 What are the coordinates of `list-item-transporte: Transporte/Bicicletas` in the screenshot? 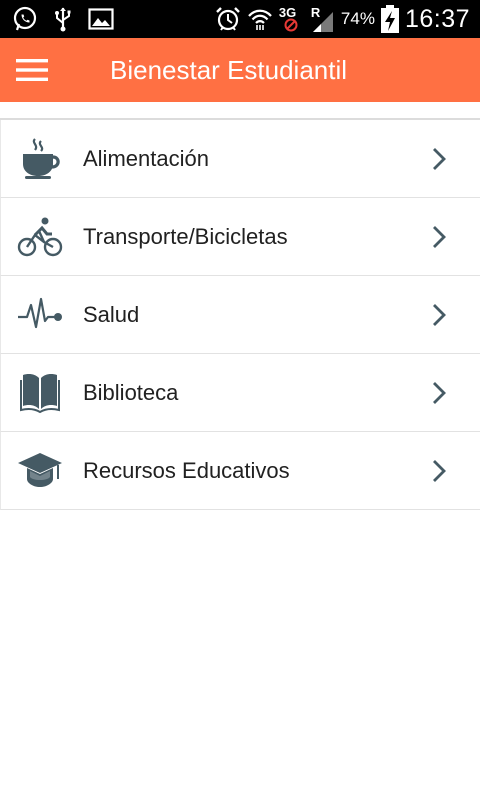 It's located at (240, 237).